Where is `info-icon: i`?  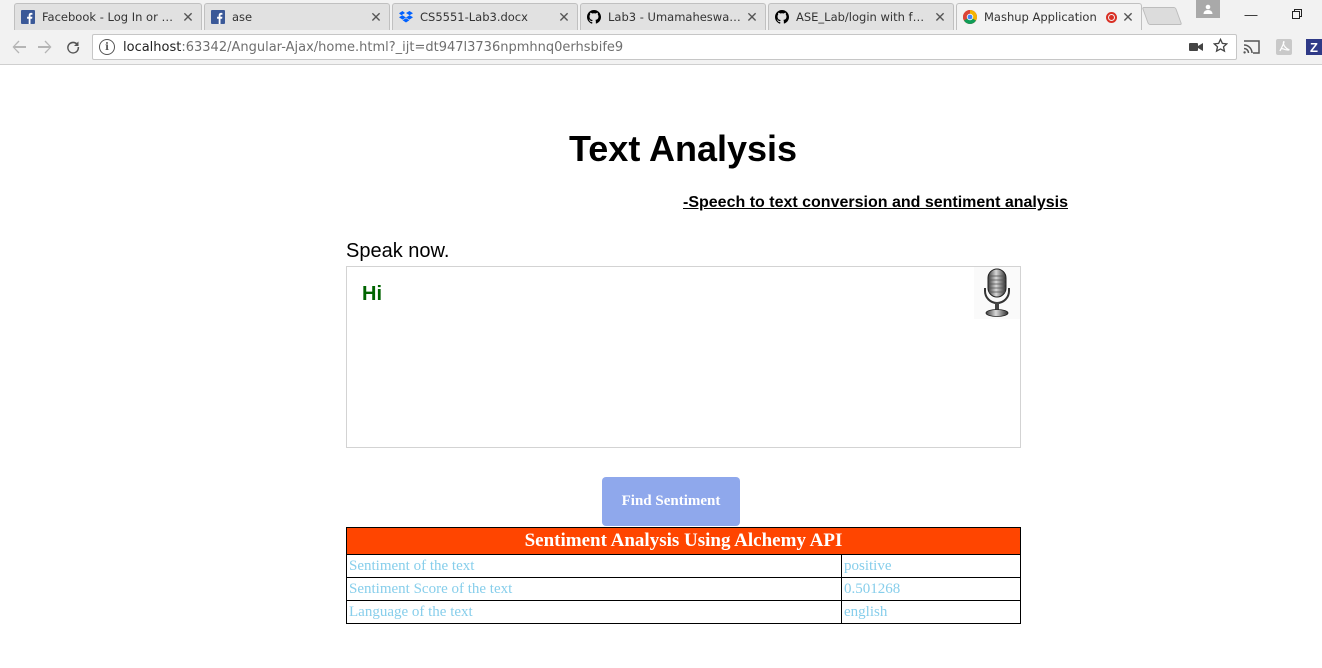 info-icon: i is located at coordinates (107, 47).